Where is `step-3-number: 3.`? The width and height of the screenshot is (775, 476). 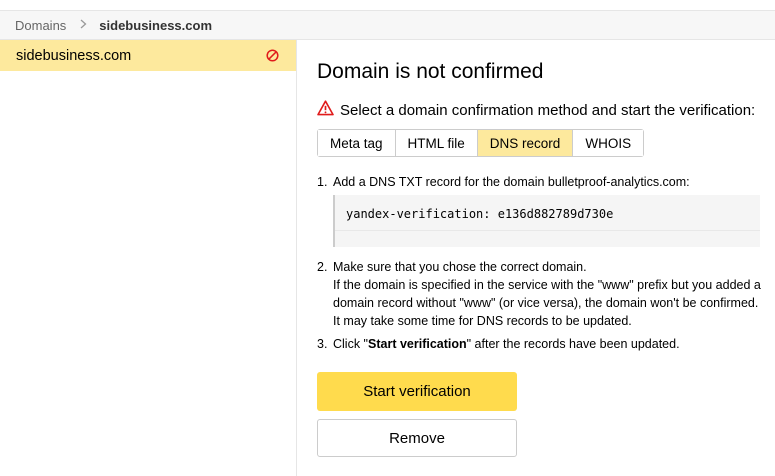
step-3-number: 3. is located at coordinates (322, 344).